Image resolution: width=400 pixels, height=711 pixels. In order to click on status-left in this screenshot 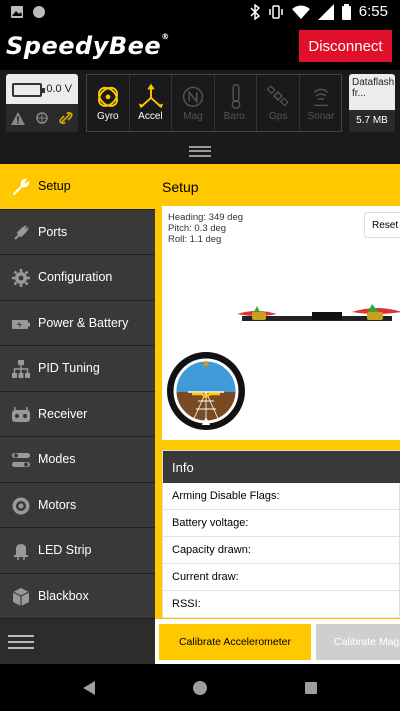, I will do `click(28, 12)`.